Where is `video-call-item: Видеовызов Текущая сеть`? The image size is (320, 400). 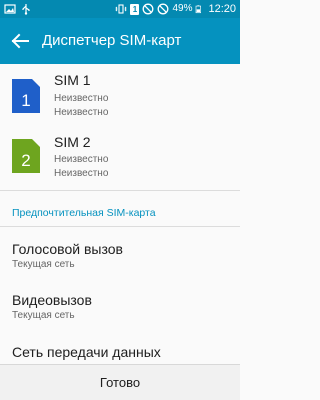
video-call-item: Видеовызов Текущая сеть is located at coordinates (120, 314).